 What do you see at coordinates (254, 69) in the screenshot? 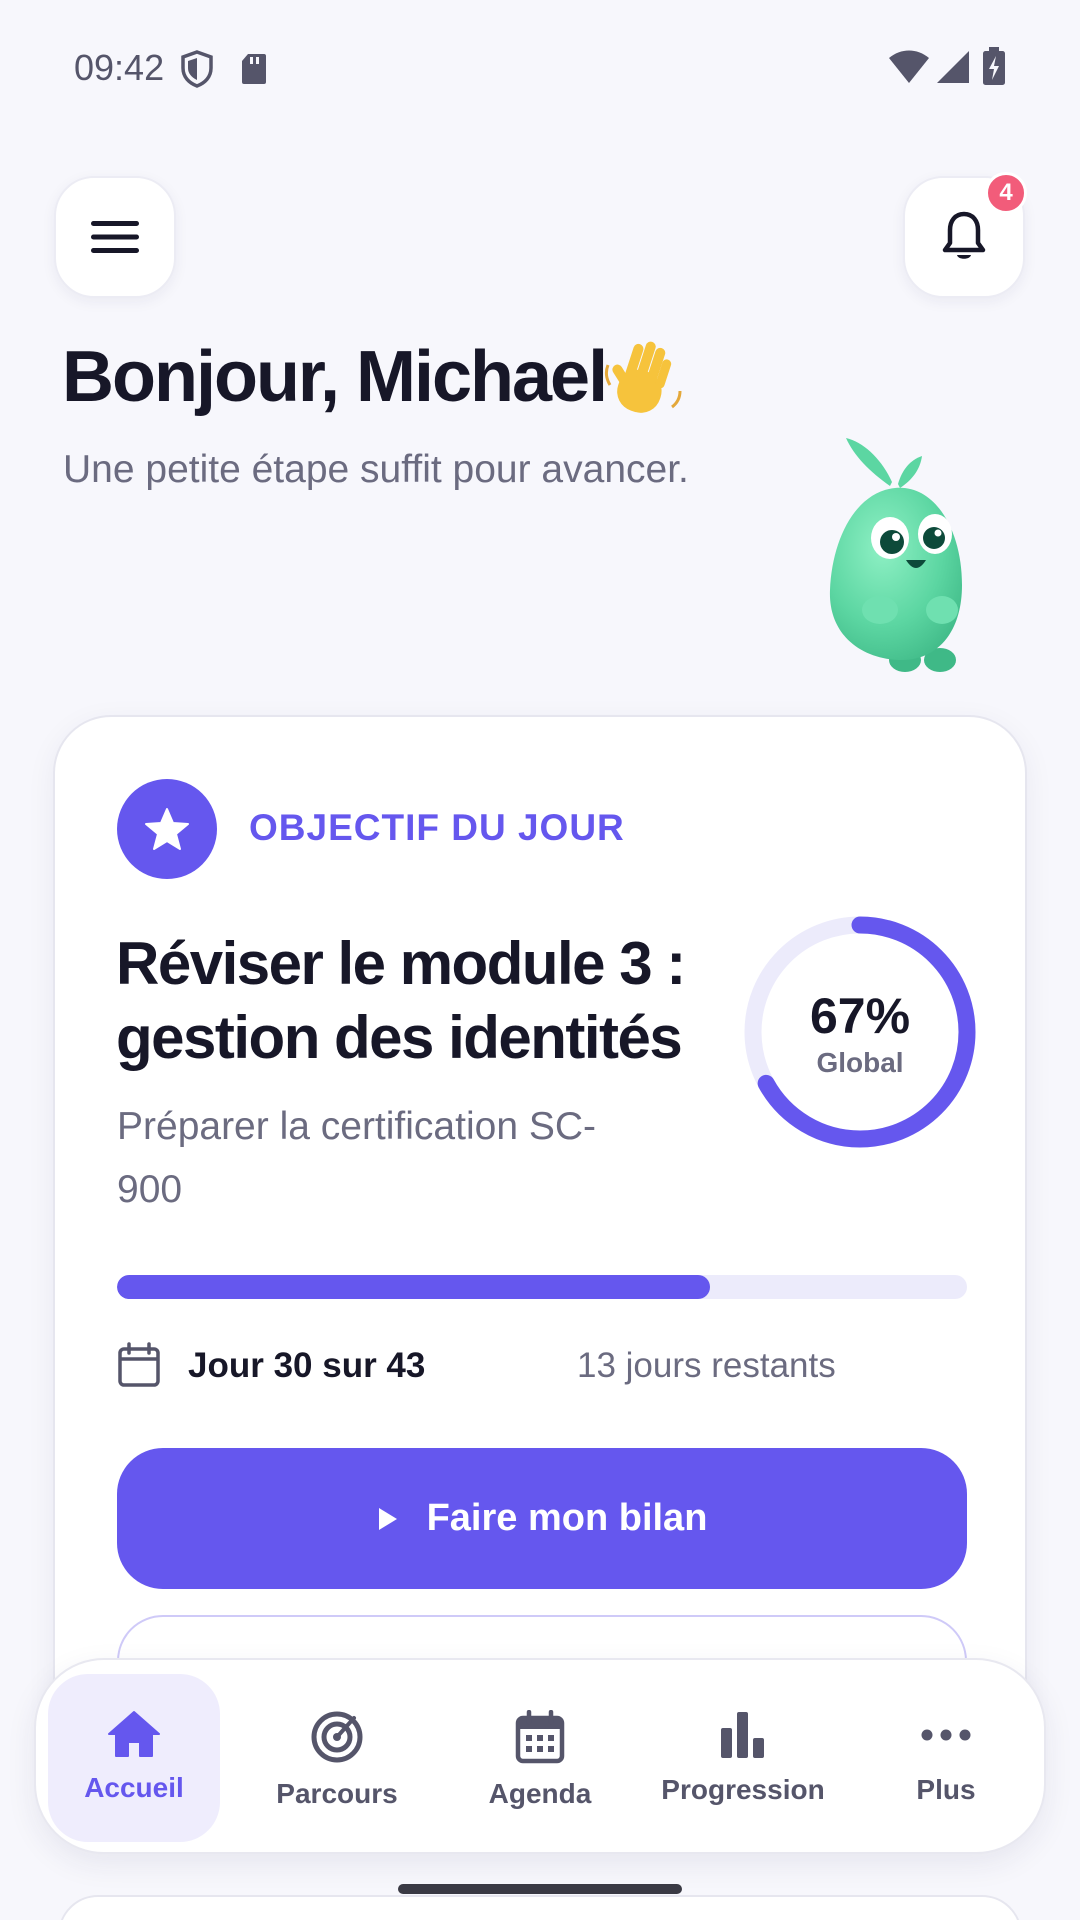
I see `sd-card-icon` at bounding box center [254, 69].